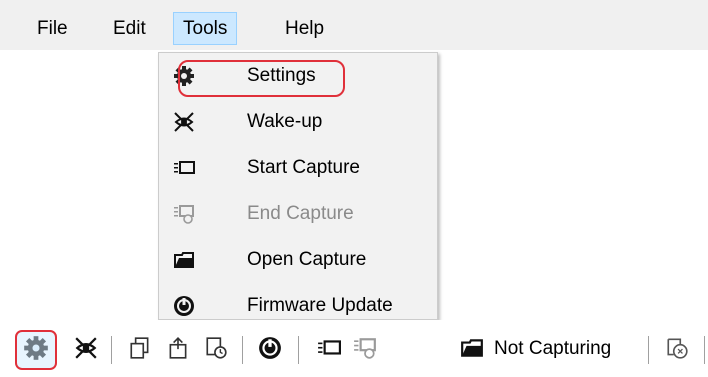 This screenshot has width=708, height=377. I want to click on menu-bar: File Edit Tools Help, so click(354, 25).